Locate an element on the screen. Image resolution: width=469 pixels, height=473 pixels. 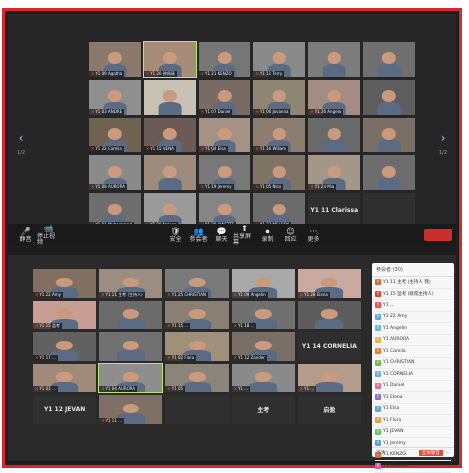
participant-list-item: Y Y1 22 Amy is located at coordinates (413, 317).